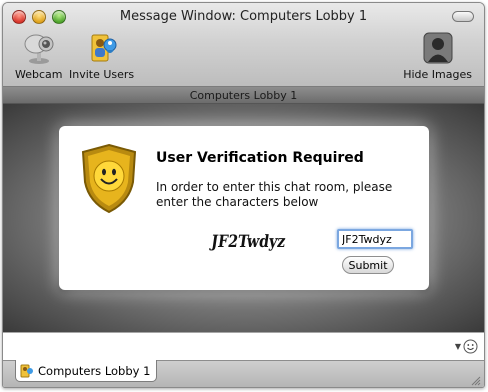 The image size is (488, 392). I want to click on window-title: Message Window: Computers Lobby 1, so click(243, 16).